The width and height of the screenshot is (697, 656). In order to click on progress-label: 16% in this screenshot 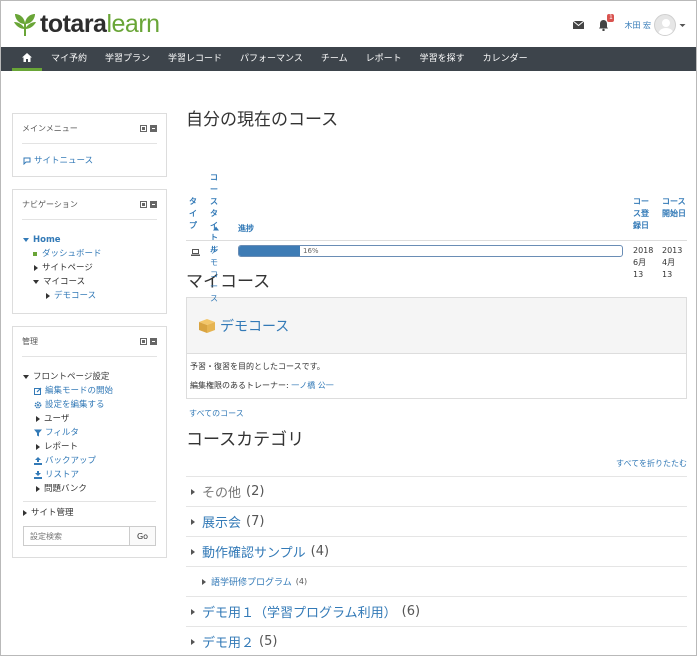, I will do `click(311, 251)`.